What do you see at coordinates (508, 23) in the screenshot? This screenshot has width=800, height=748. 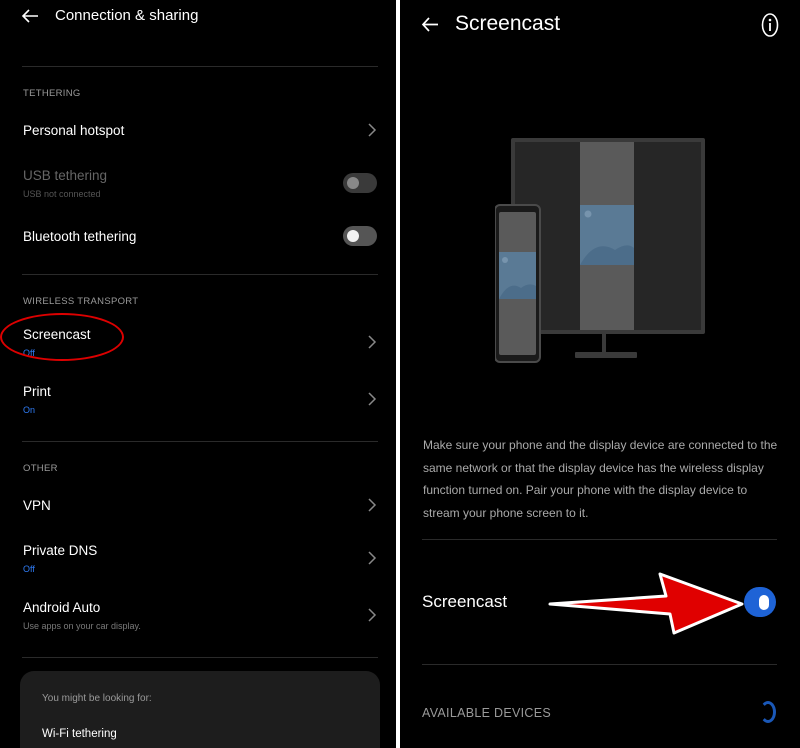 I see `page-title: Screencast` at bounding box center [508, 23].